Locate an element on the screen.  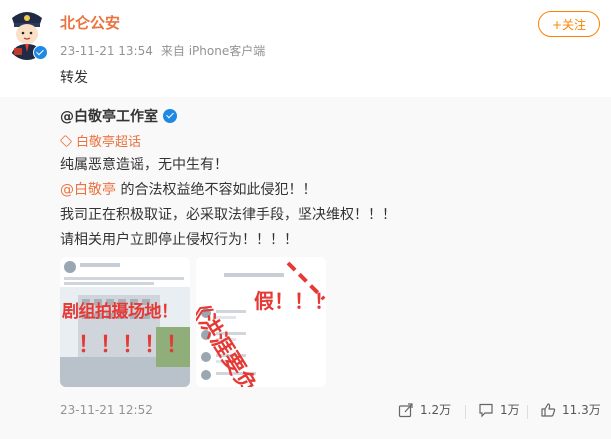
supertopic-icon is located at coordinates (66, 140).